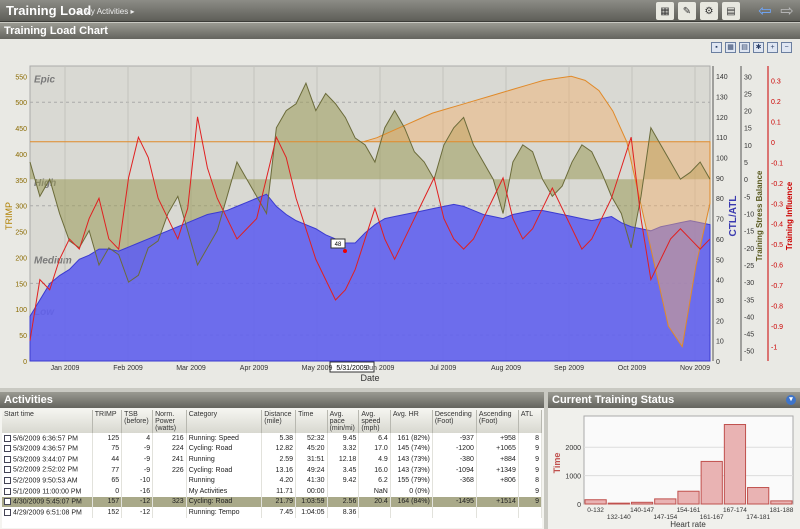  What do you see at coordinates (791, 400) in the screenshot?
I see `expand-icon: ▾` at bounding box center [791, 400].